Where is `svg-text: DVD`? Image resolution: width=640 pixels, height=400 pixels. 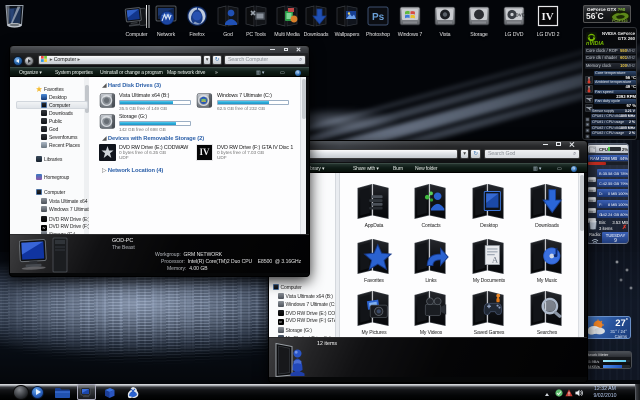 svg-text: DVD is located at coordinates (521, 15).